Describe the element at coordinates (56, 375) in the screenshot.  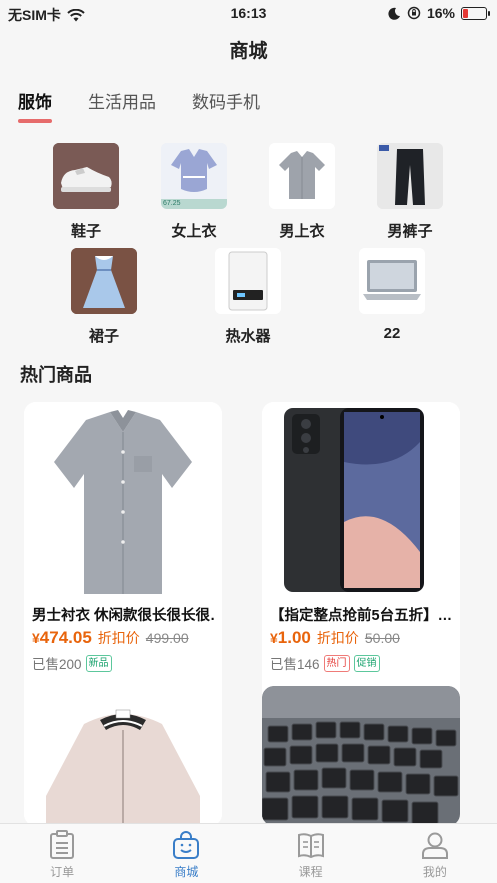
I see `section-title-hot-products: 热门商品` at that location.